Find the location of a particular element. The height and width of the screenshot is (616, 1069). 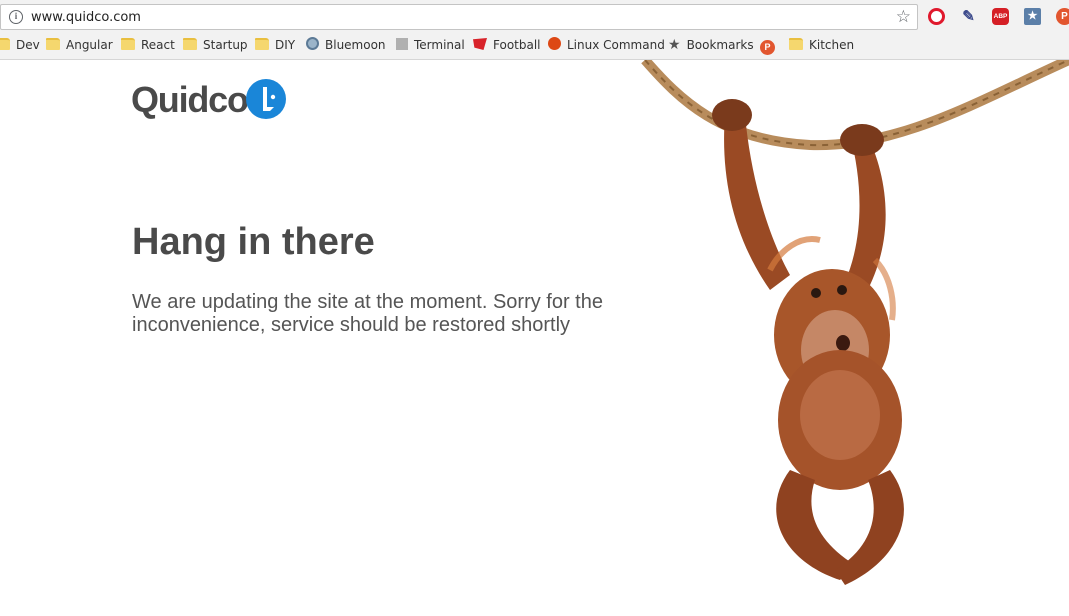

bookmark-bluemoon: Bluemoon is located at coordinates (346, 45).